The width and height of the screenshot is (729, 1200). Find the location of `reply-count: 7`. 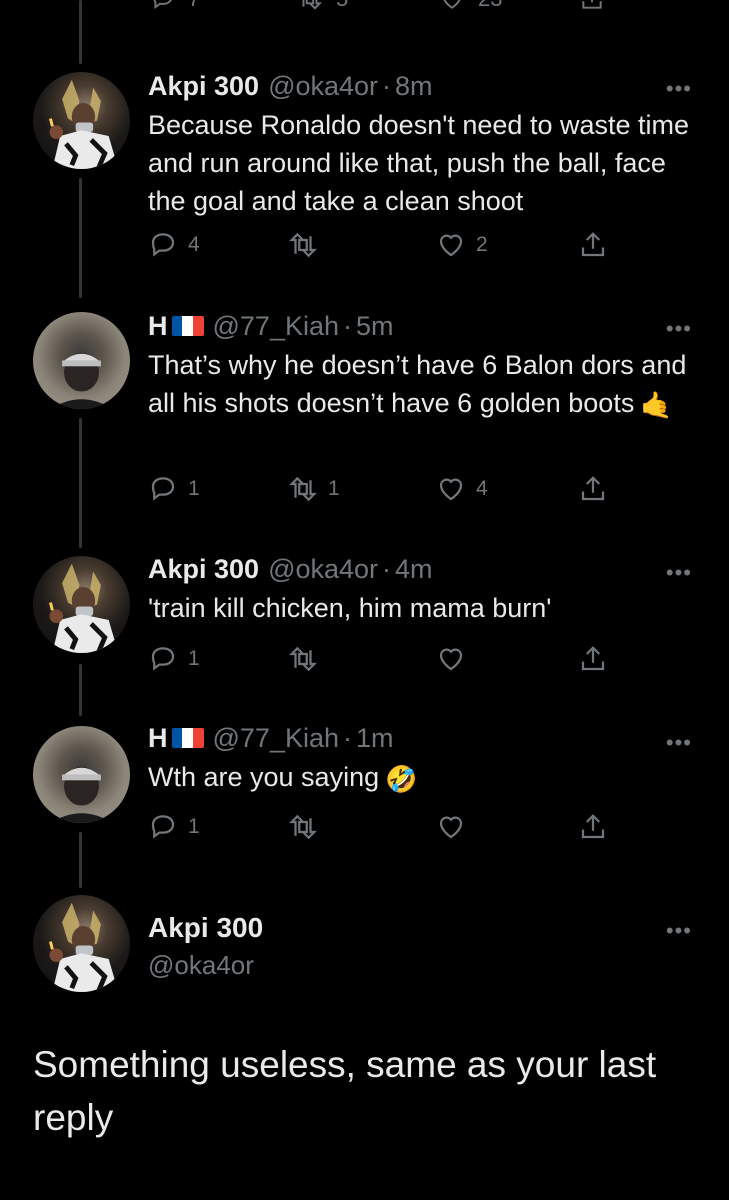

reply-count: 7 is located at coordinates (194, 6).